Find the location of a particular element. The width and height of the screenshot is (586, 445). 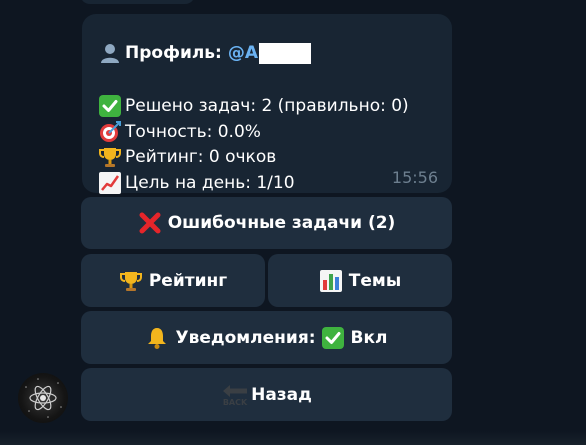

back-button: BACK Назад is located at coordinates (266, 394).